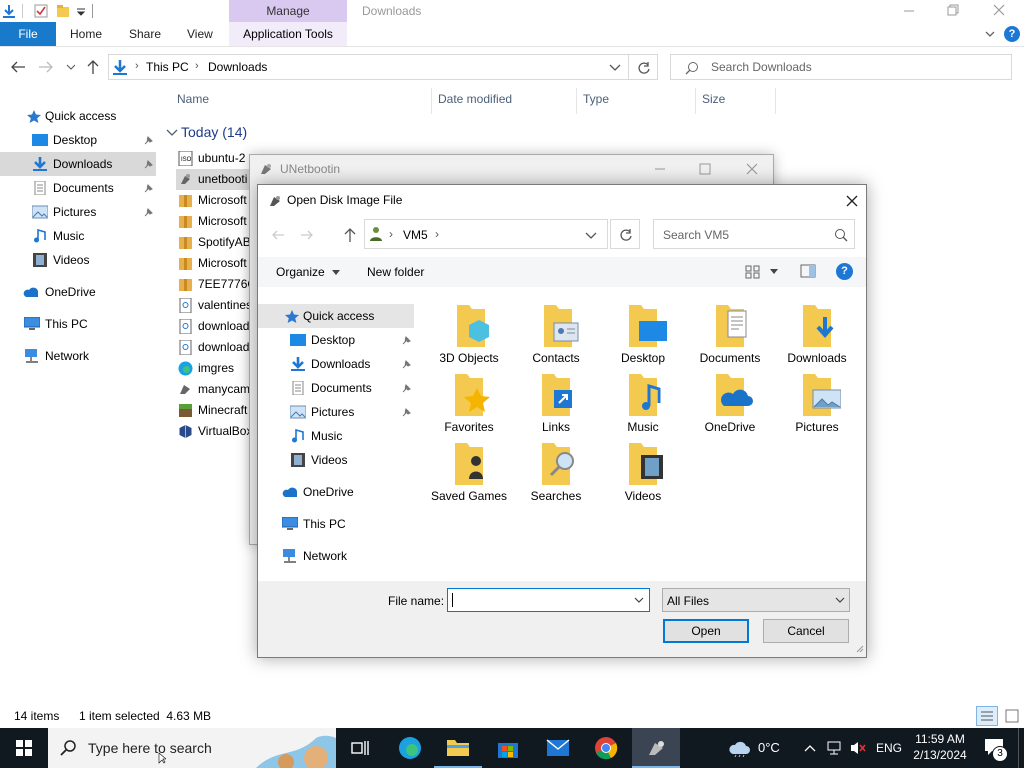  I want to click on folder-links: Links, so click(556, 402).